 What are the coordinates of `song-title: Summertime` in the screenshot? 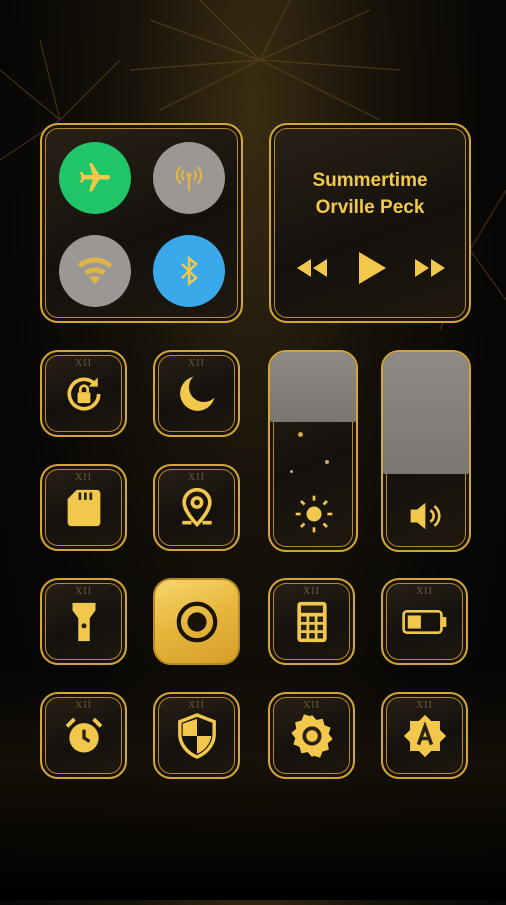 It's located at (370, 180).